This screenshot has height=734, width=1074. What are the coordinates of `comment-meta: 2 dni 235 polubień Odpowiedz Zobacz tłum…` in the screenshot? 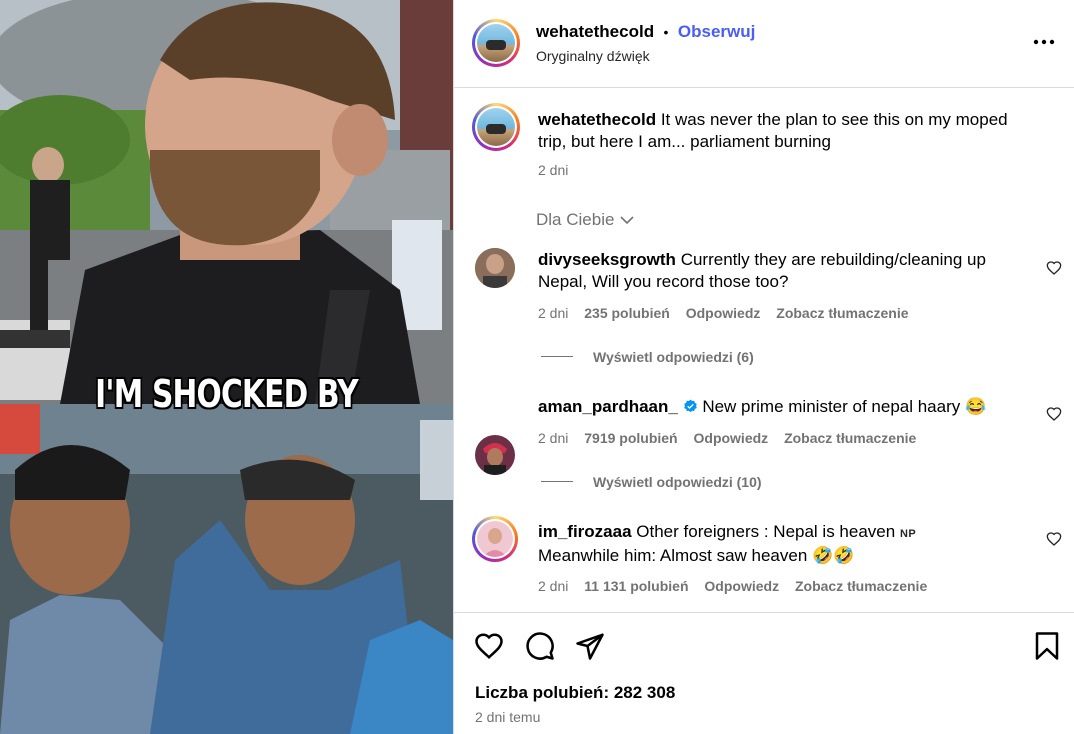 It's located at (723, 313).